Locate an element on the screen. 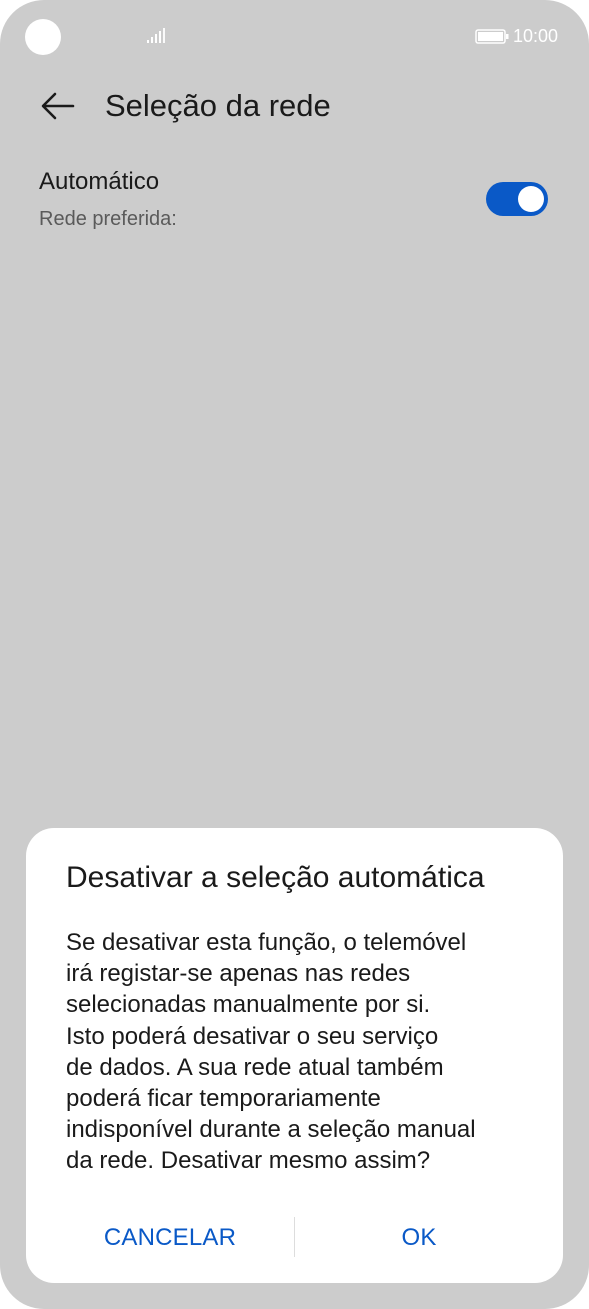  setting-title: Automático is located at coordinates (99, 181).